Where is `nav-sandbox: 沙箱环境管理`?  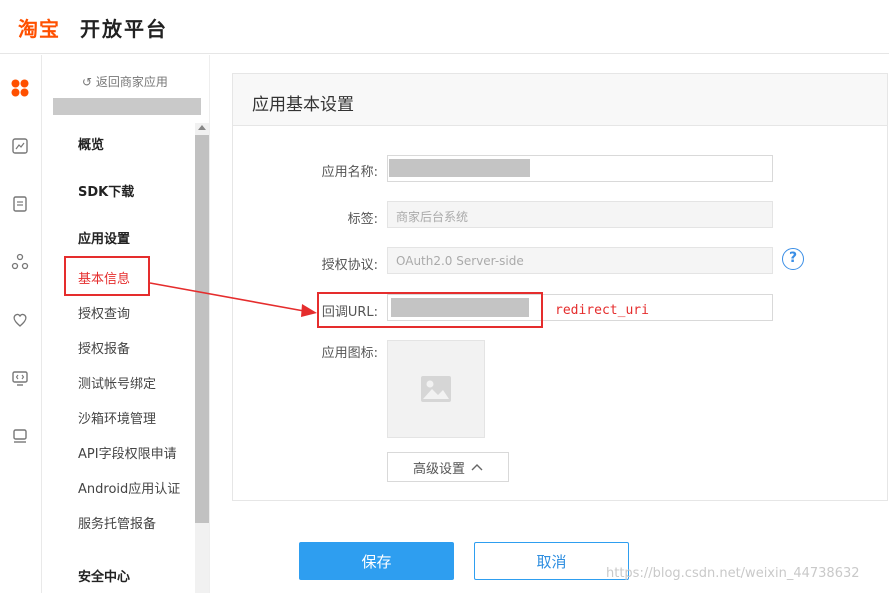 nav-sandbox: 沙箱环境管理 is located at coordinates (117, 417).